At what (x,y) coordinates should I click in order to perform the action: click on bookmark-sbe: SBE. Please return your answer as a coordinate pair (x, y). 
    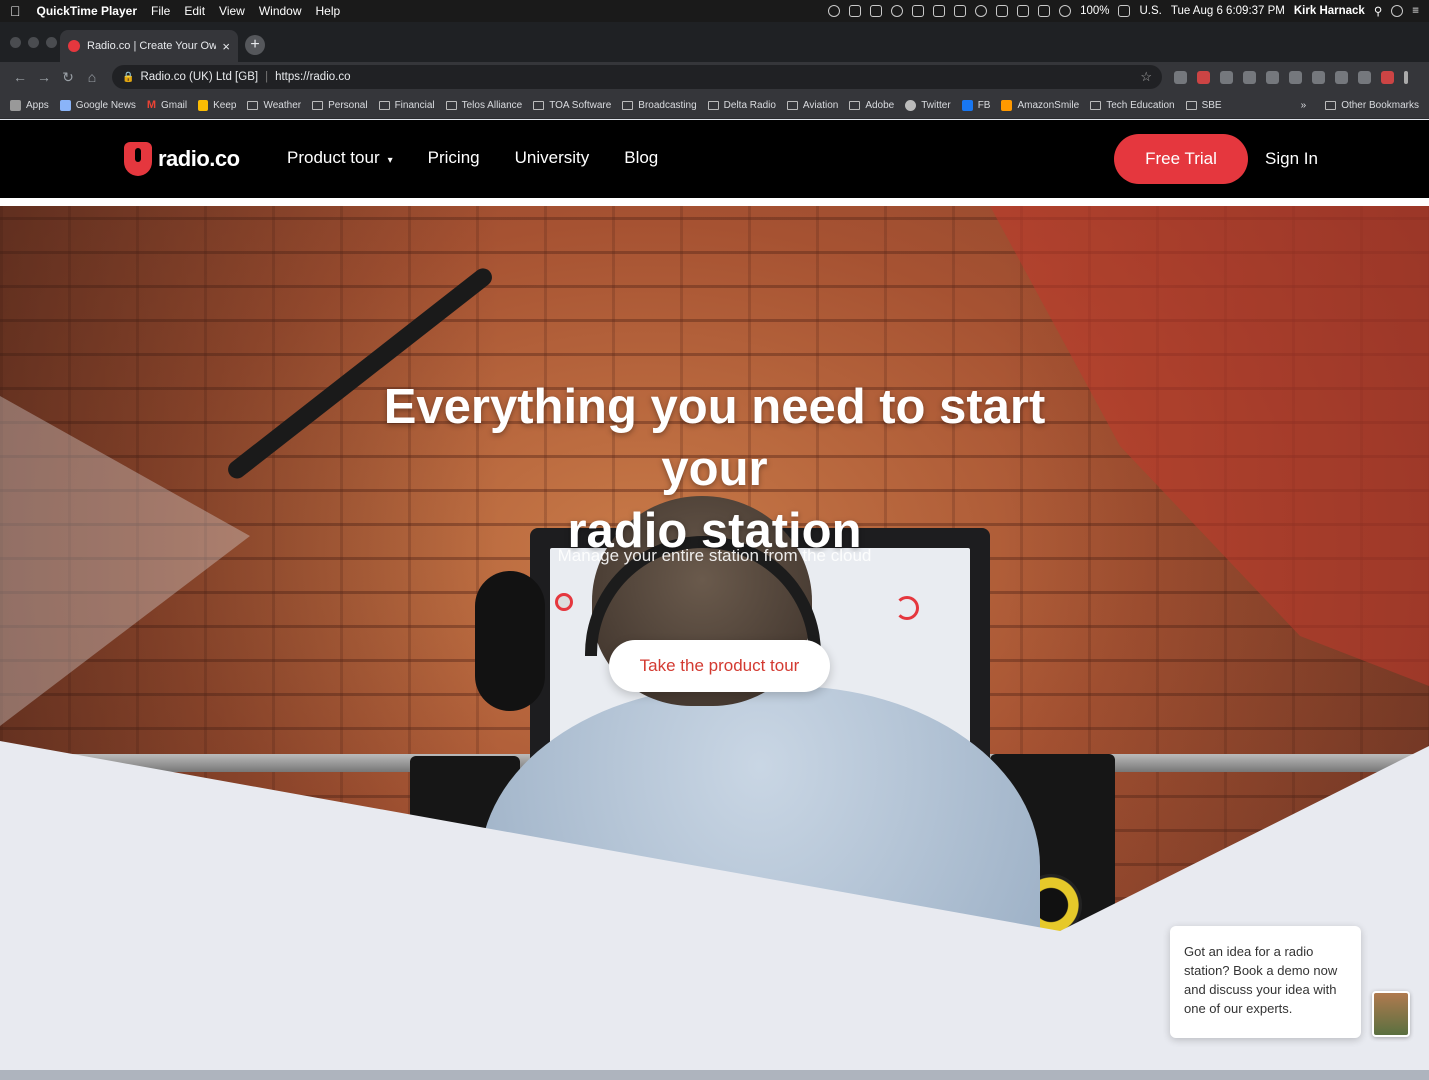
    Looking at the image, I should click on (1203, 105).